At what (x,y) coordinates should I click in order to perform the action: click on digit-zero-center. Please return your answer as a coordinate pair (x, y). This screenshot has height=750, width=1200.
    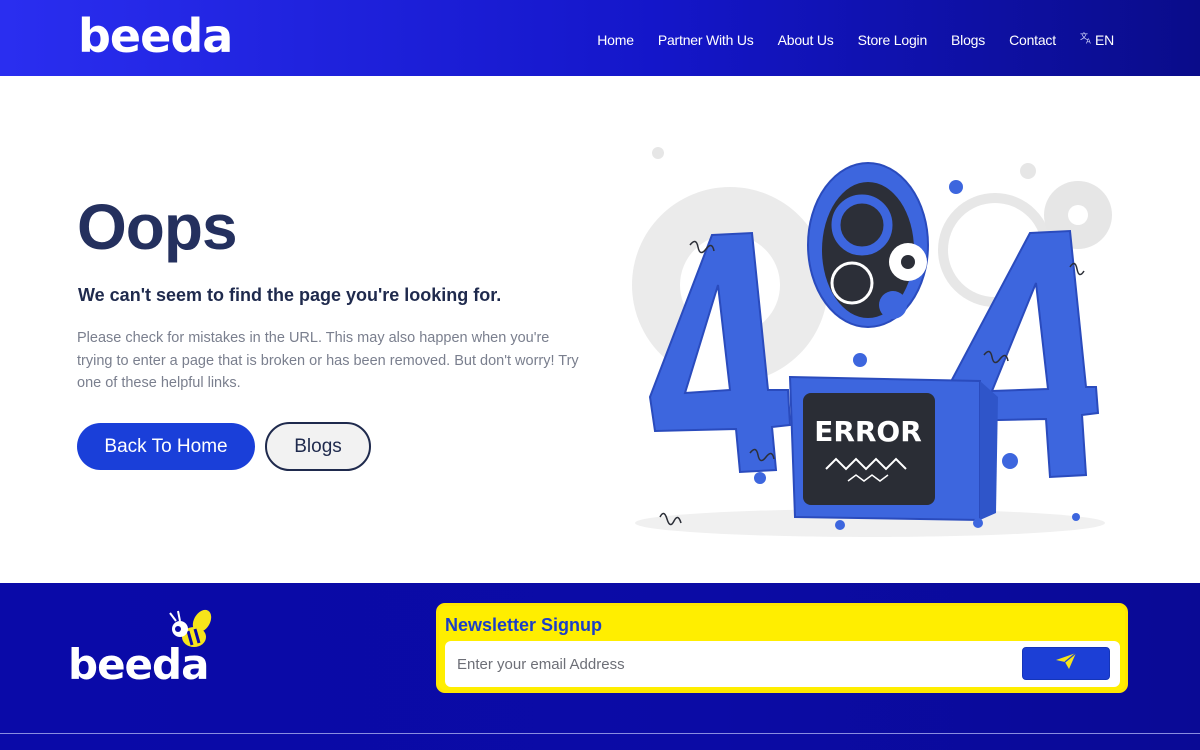
    Looking at the image, I should click on (868, 245).